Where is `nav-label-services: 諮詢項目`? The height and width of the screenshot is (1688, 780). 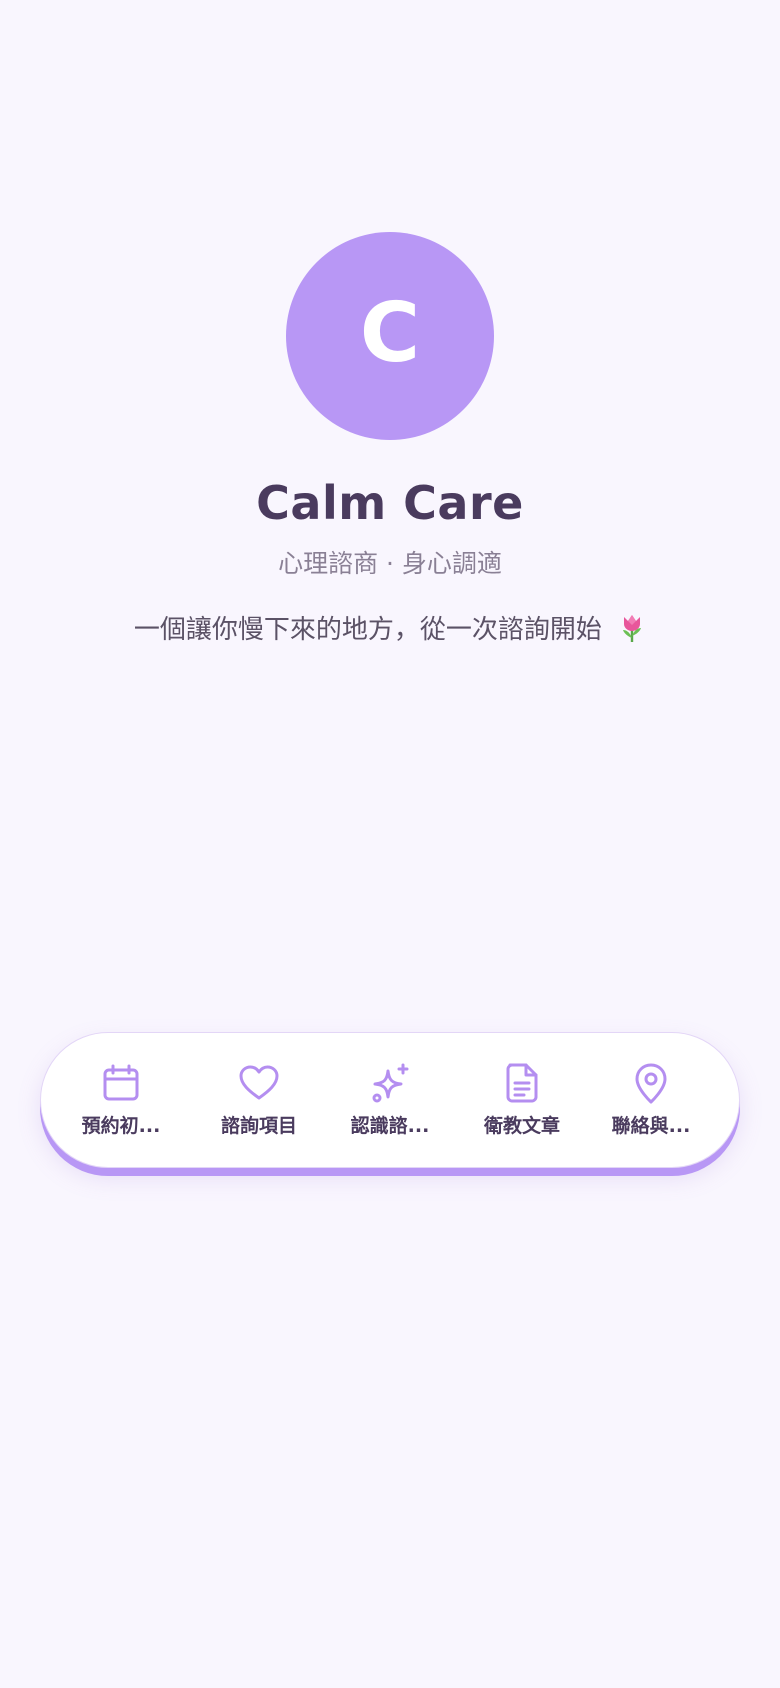
nav-label-services: 諮詢項目 is located at coordinates (258, 1126).